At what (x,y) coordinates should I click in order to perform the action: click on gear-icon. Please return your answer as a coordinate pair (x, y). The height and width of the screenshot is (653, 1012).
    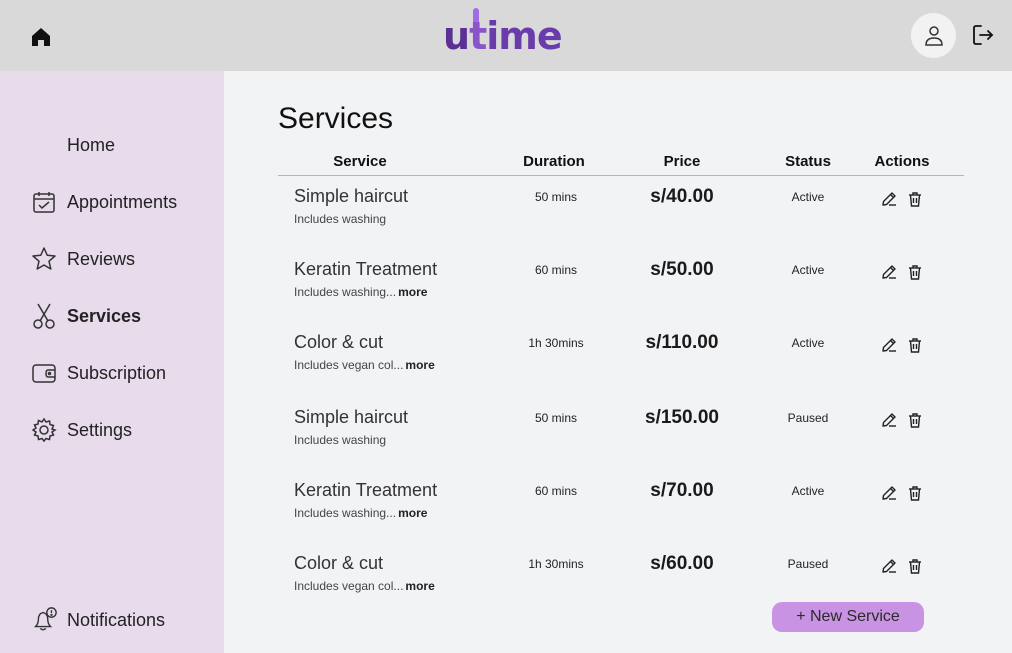
    Looking at the image, I should click on (44, 430).